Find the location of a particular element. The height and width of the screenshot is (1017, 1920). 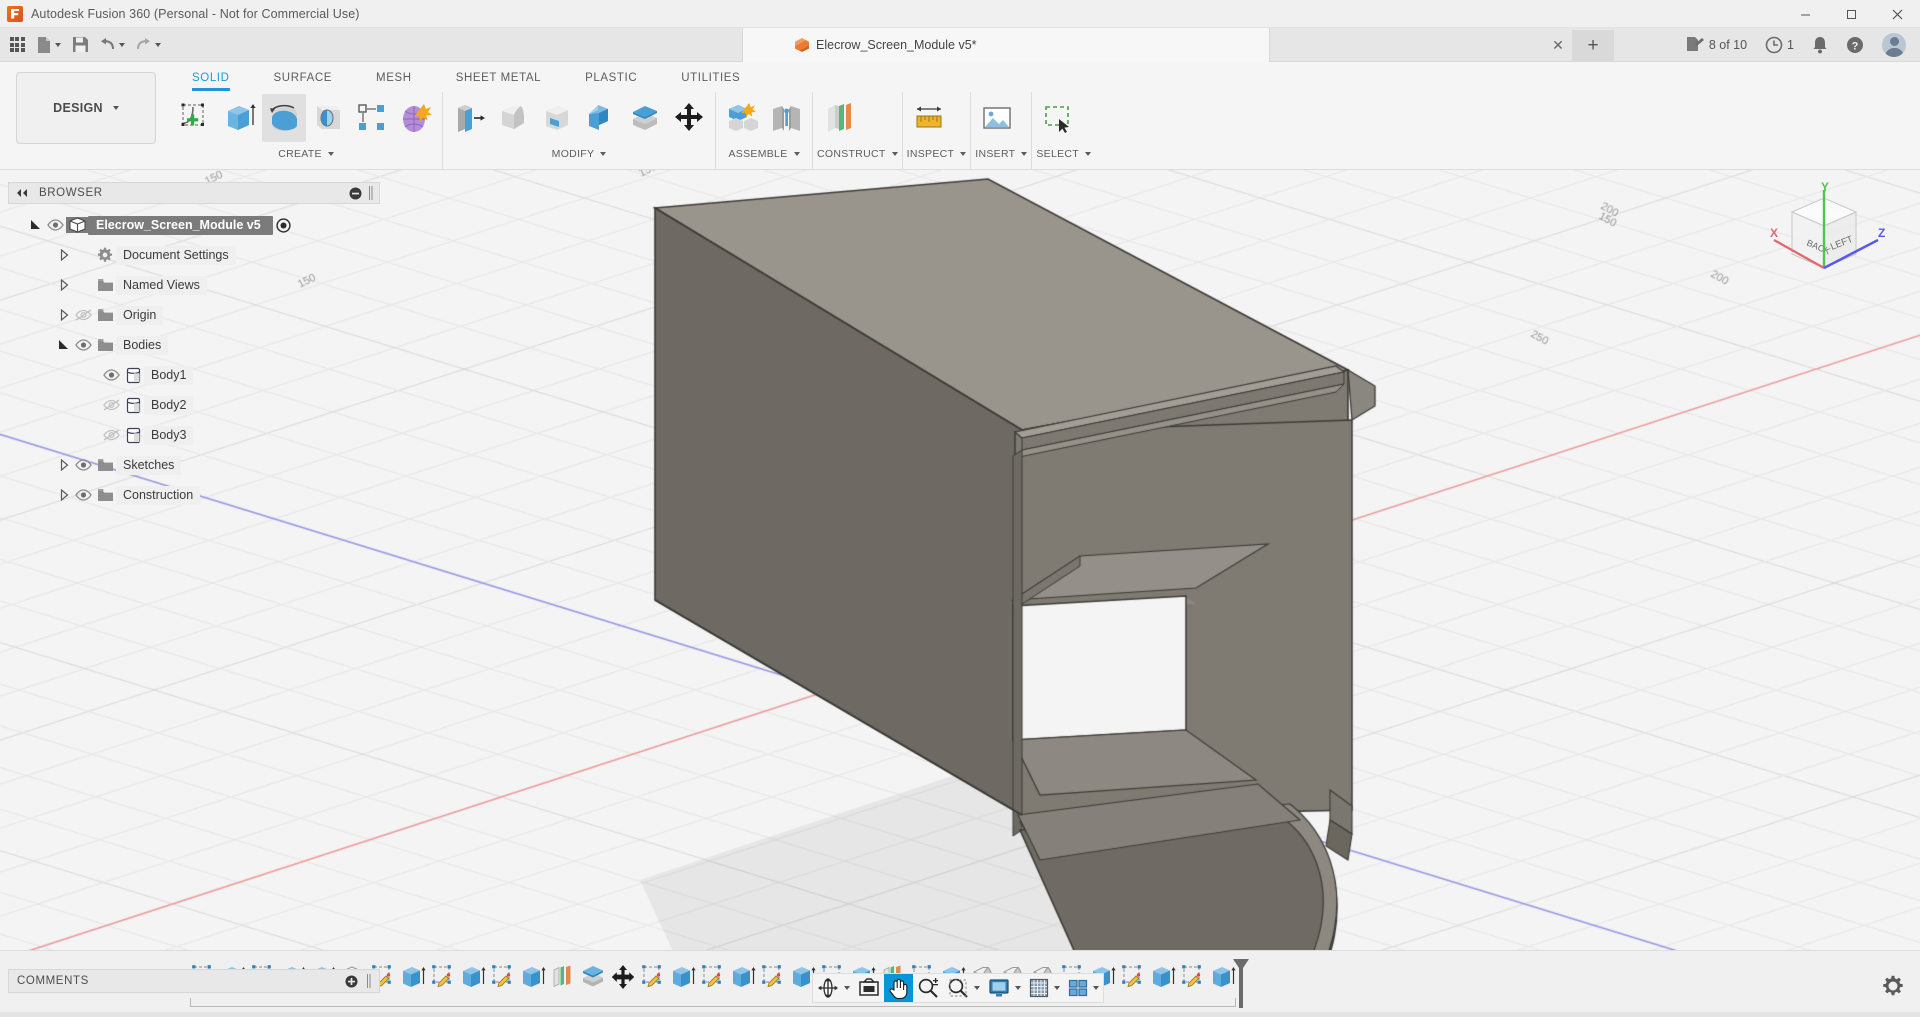

activate-component-radio is located at coordinates (283, 225).